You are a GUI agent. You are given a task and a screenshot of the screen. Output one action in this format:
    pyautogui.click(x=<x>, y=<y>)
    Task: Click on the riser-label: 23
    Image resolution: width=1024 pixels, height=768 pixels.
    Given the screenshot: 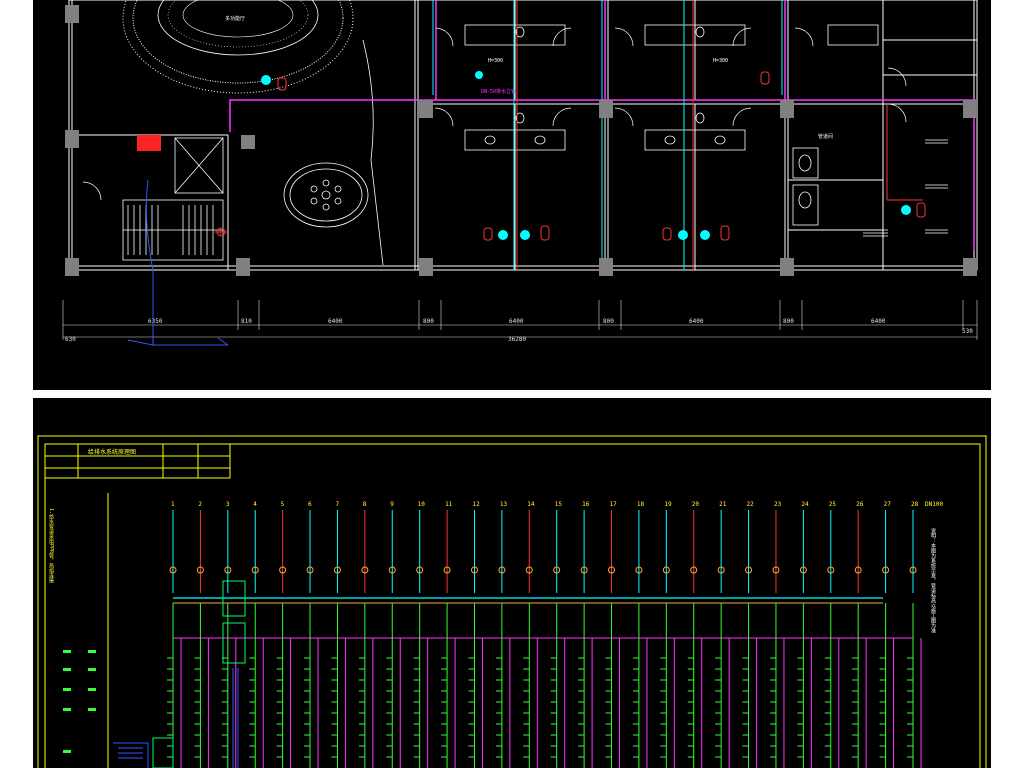 What is the action you would take?
    pyautogui.click(x=778, y=504)
    